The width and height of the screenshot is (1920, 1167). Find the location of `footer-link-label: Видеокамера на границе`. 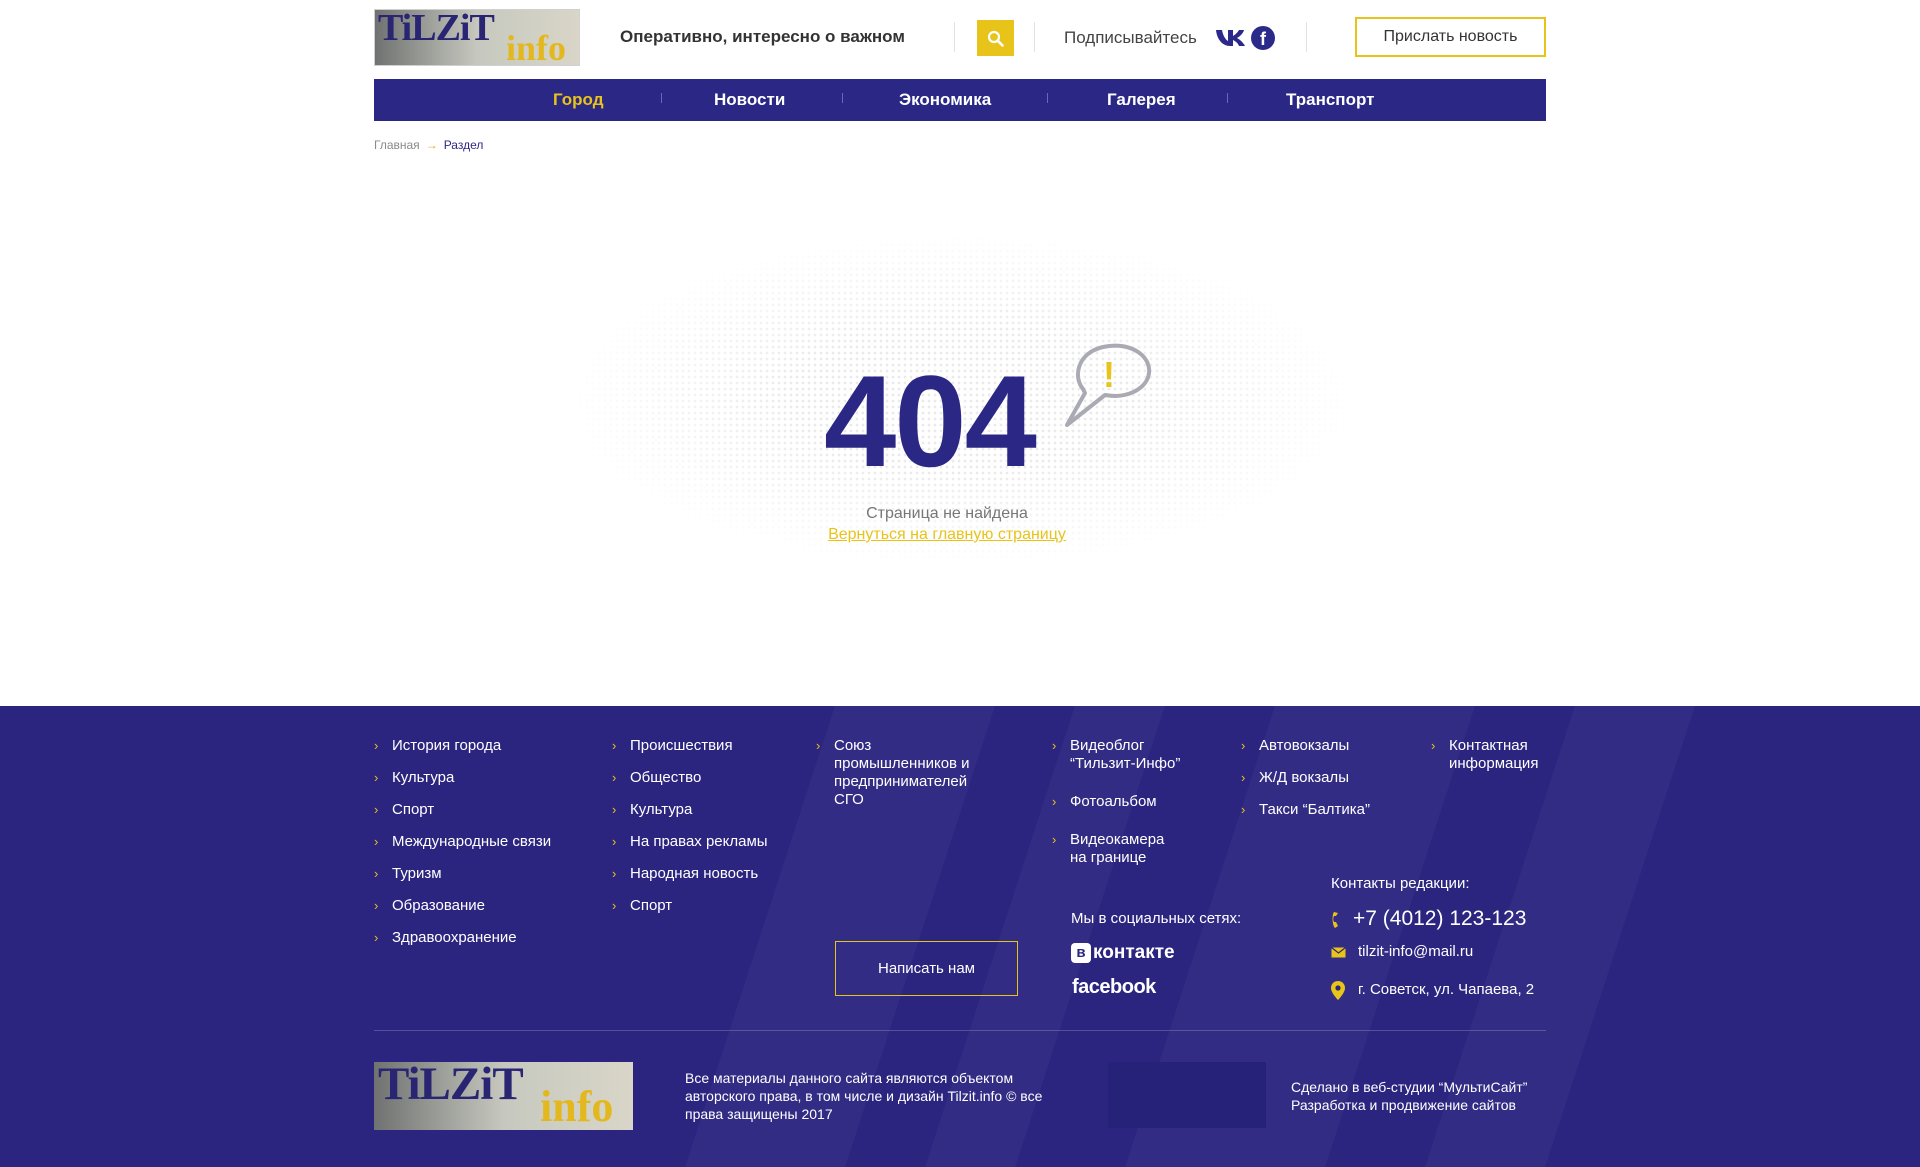

footer-link-label: Видеокамера на границе is located at coordinates (1117, 848).